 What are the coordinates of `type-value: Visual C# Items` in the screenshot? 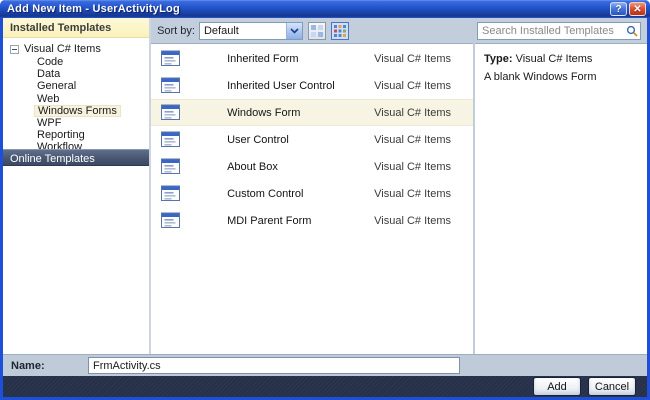 It's located at (554, 59).